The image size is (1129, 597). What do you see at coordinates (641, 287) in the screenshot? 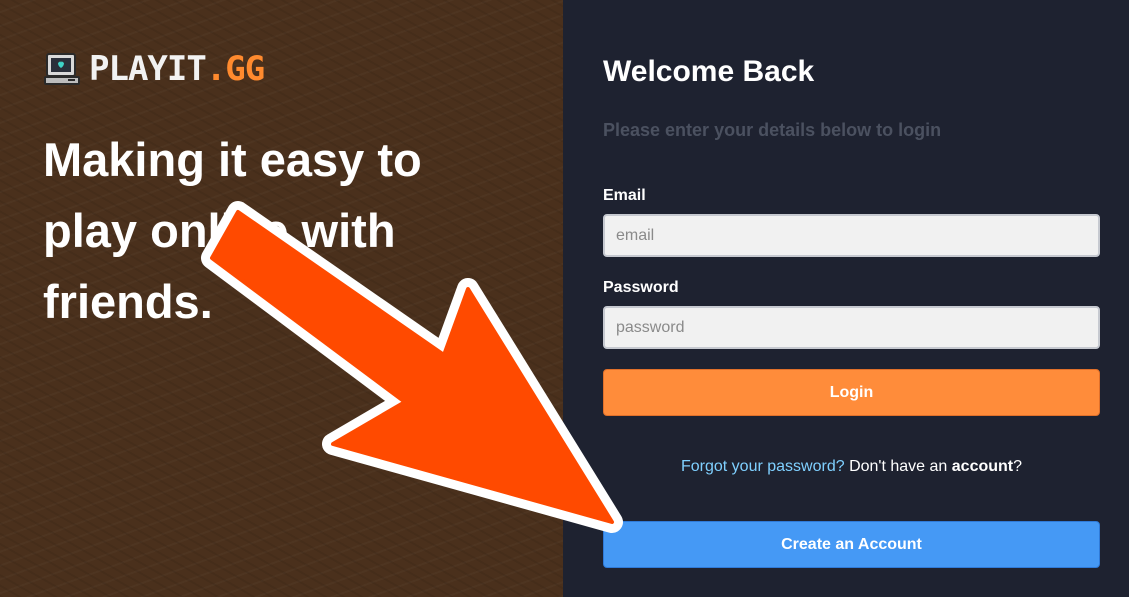
I see `password-label: Password` at bounding box center [641, 287].